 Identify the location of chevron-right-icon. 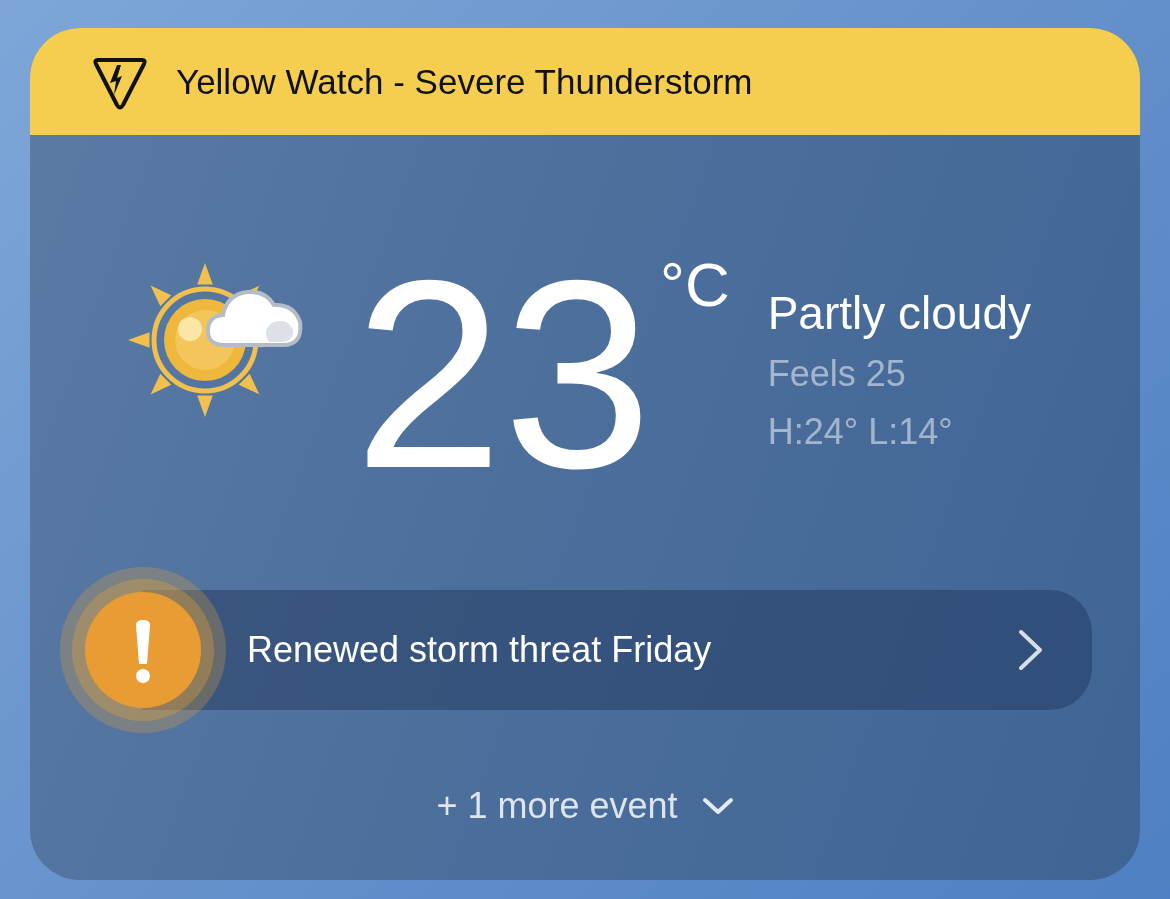
(1031, 650).